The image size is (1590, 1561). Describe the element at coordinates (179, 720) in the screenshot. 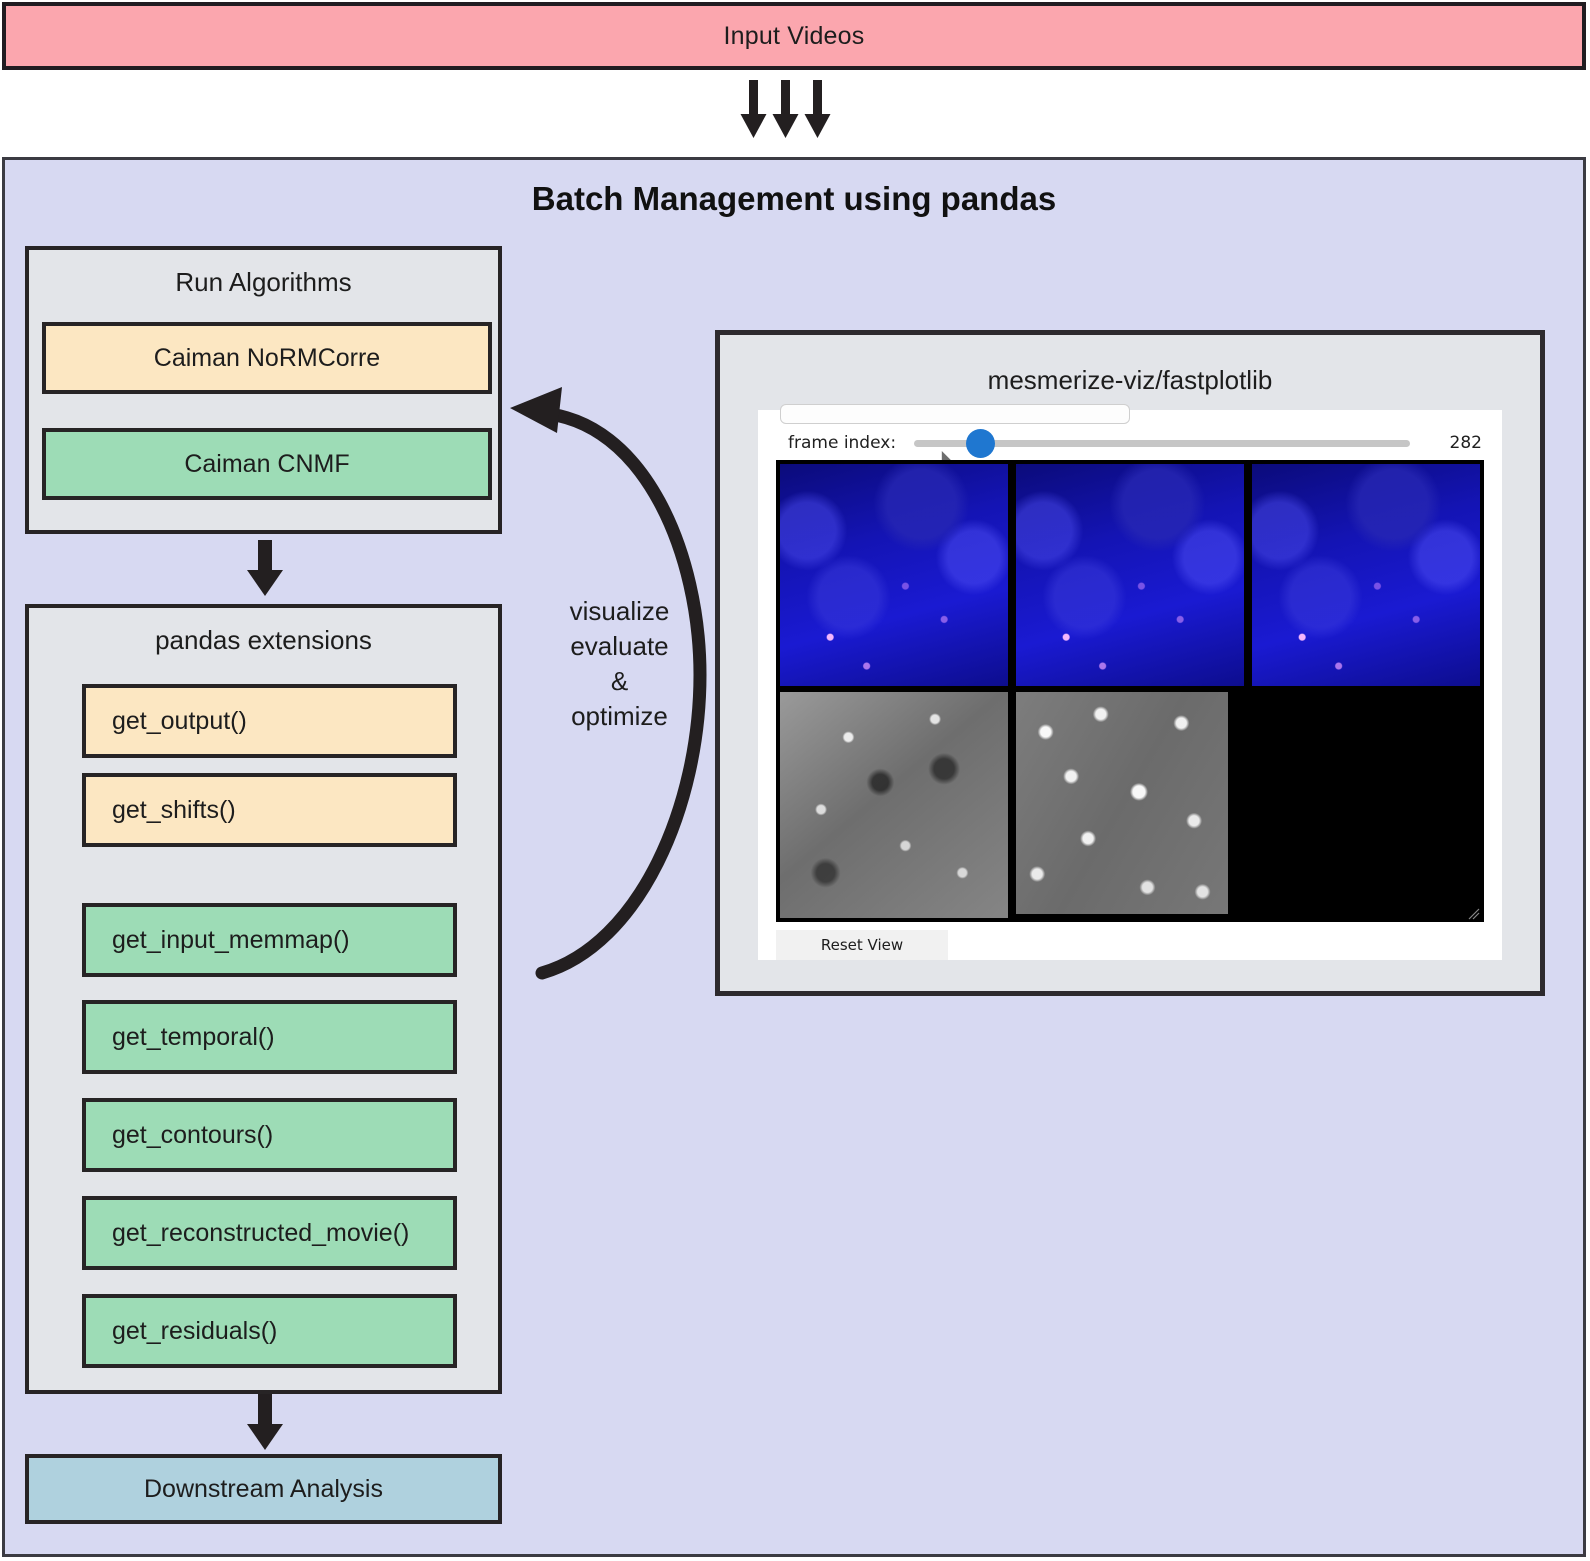

I see `pandas-extension-label: get_output()` at that location.